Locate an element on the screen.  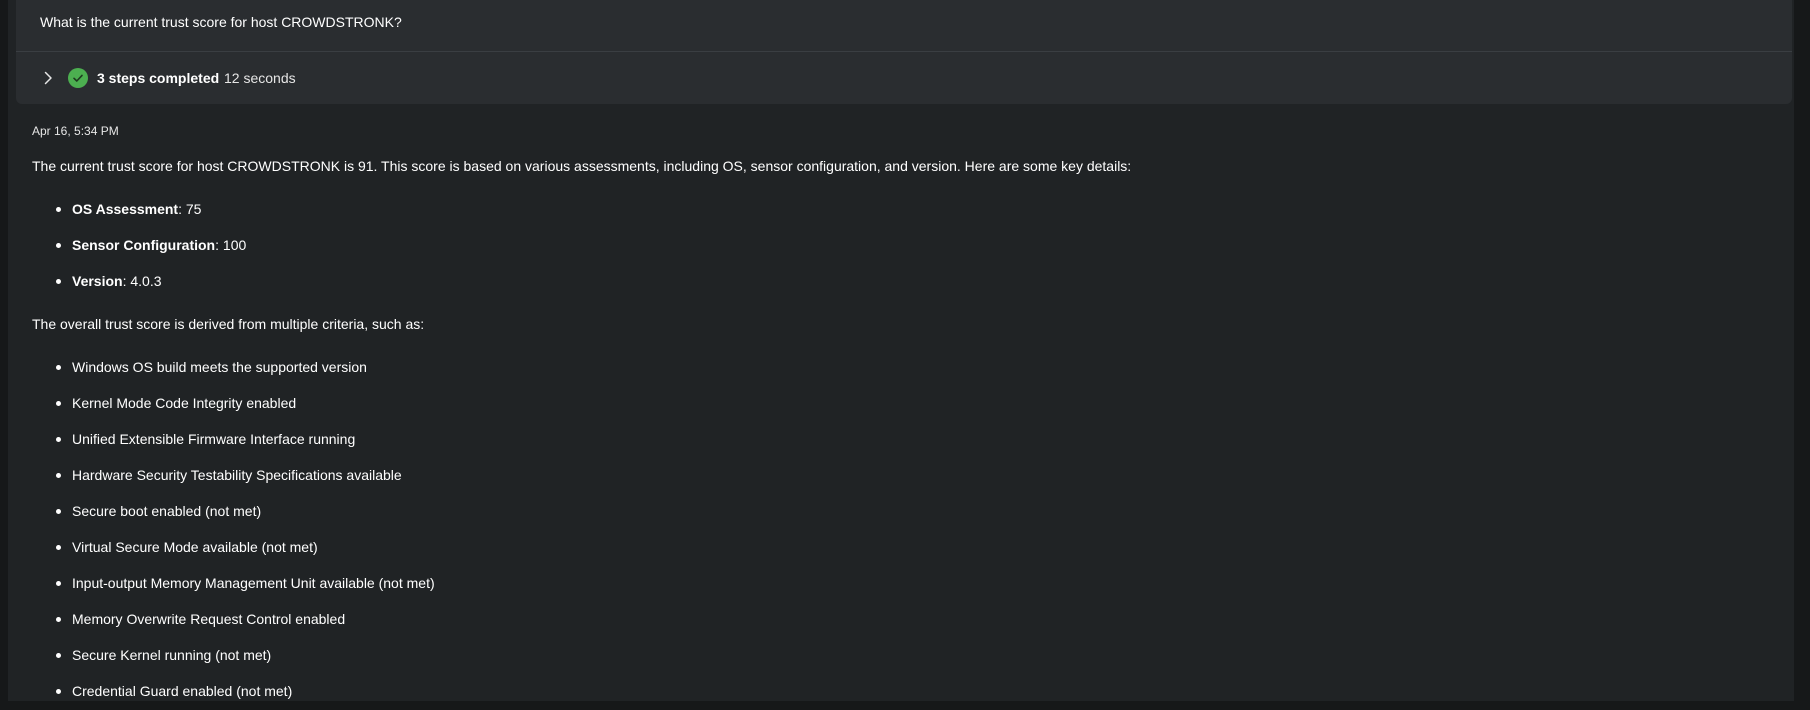
list-item: OS Assessment: 75 is located at coordinates (139, 218).